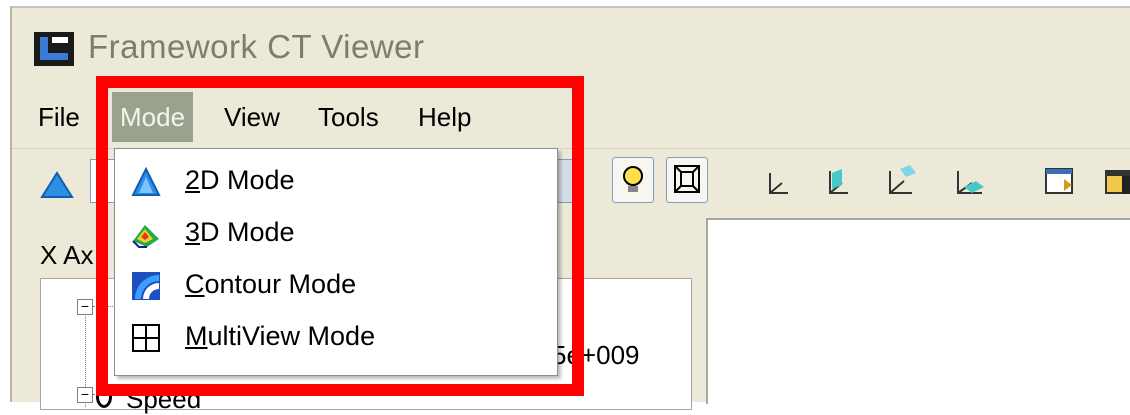 Image resolution: width=1130 pixels, height=415 pixels. Describe the element at coordinates (195, 284) in the screenshot. I see `mnemonic: C` at that location.